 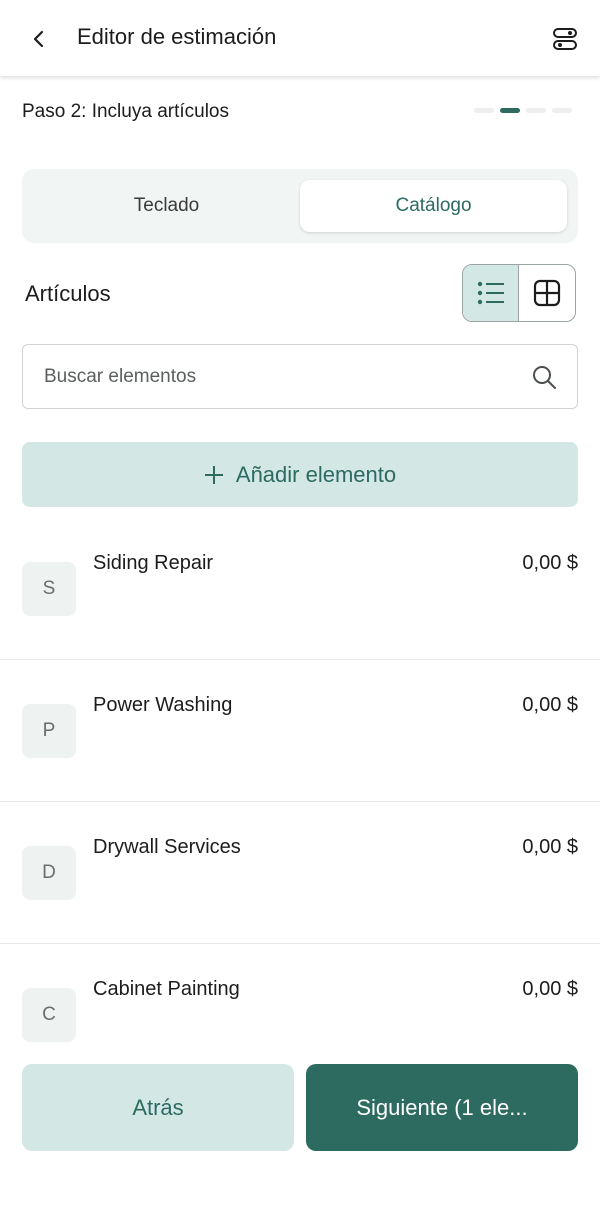 What do you see at coordinates (158, 1107) in the screenshot?
I see `back-step-button: Atrás` at bounding box center [158, 1107].